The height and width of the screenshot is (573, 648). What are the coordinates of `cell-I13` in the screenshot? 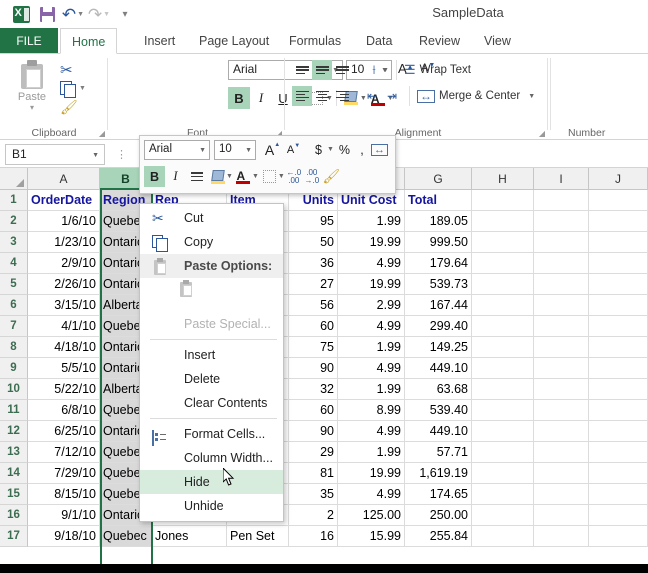 It's located at (561, 452).